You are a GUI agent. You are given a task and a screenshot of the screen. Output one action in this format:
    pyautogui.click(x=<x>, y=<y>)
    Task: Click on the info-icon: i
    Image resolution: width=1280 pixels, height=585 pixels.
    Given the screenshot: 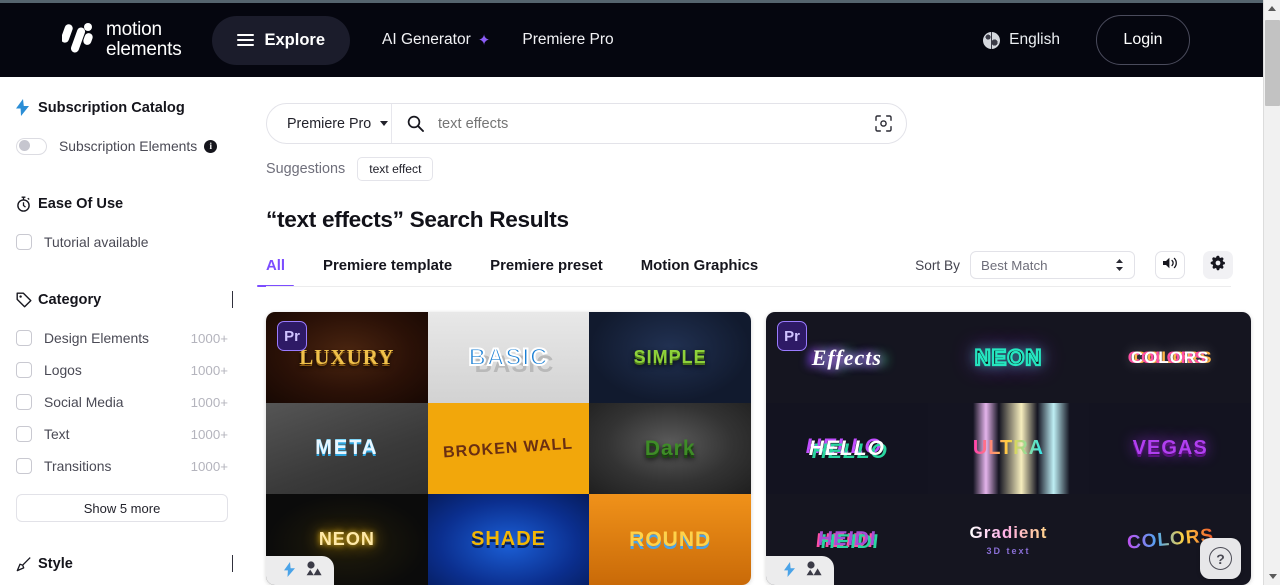 What is the action you would take?
    pyautogui.click(x=211, y=146)
    